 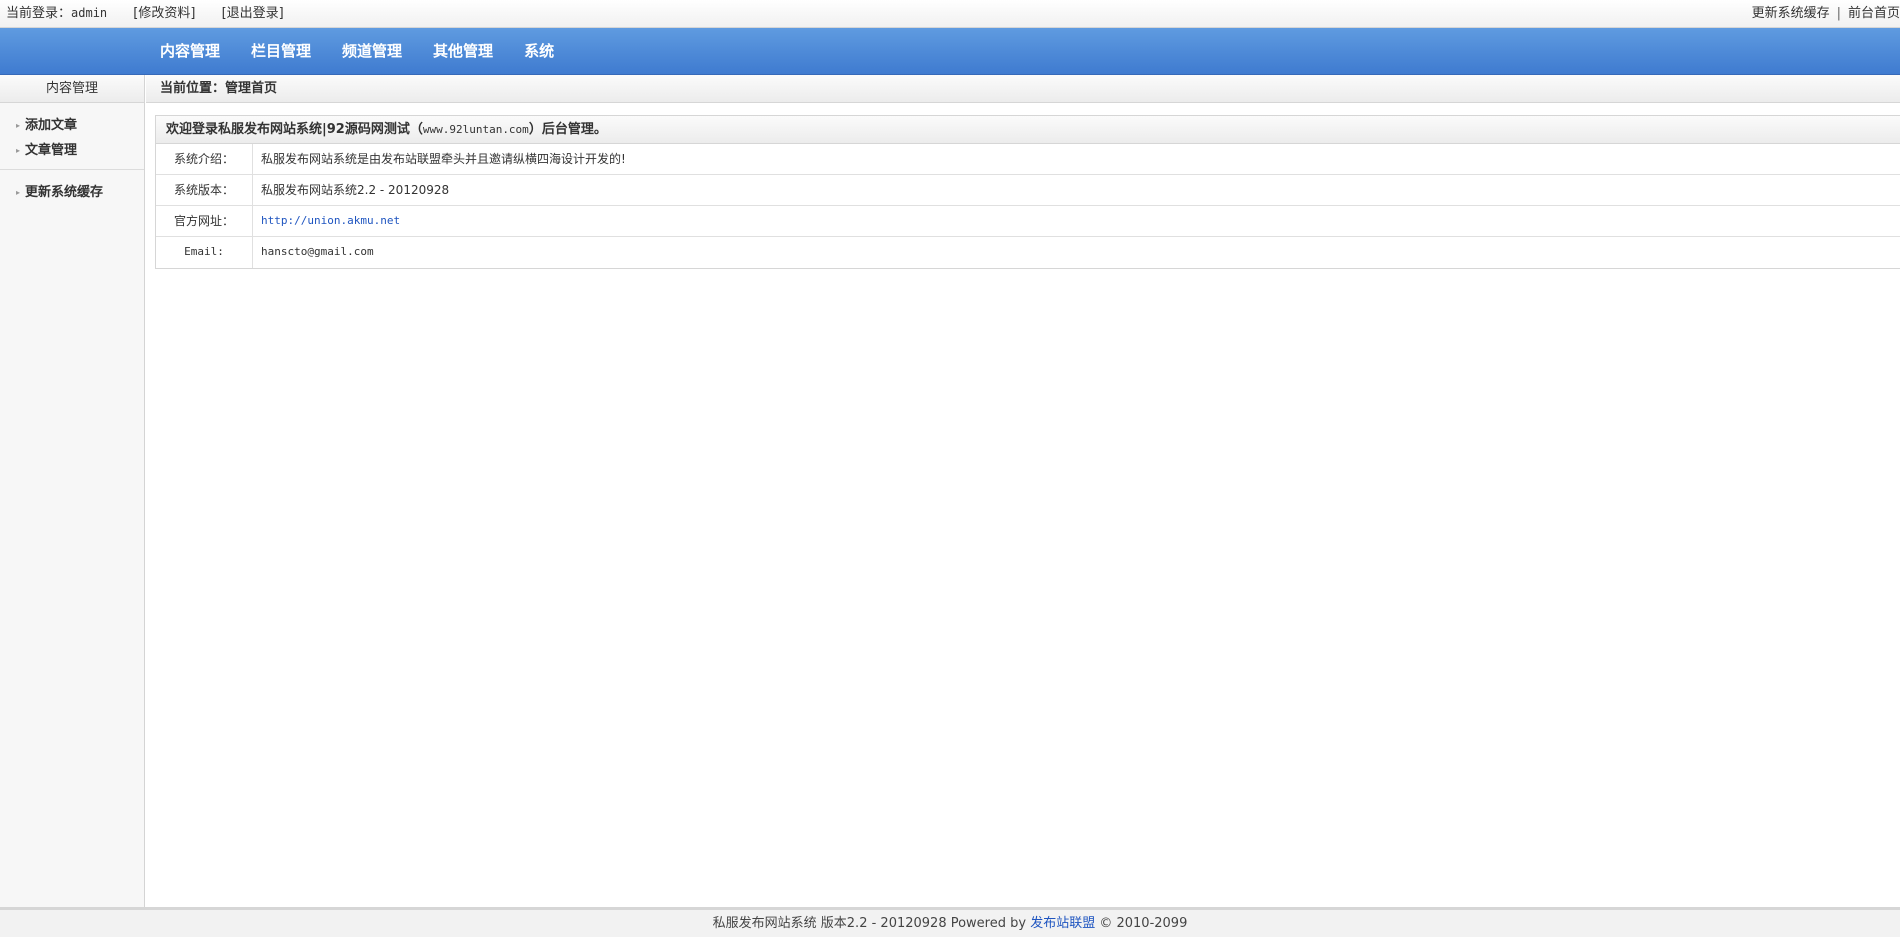 What do you see at coordinates (326, 221) in the screenshot?
I see `official-site-link: http://union.akmu.net` at bounding box center [326, 221].